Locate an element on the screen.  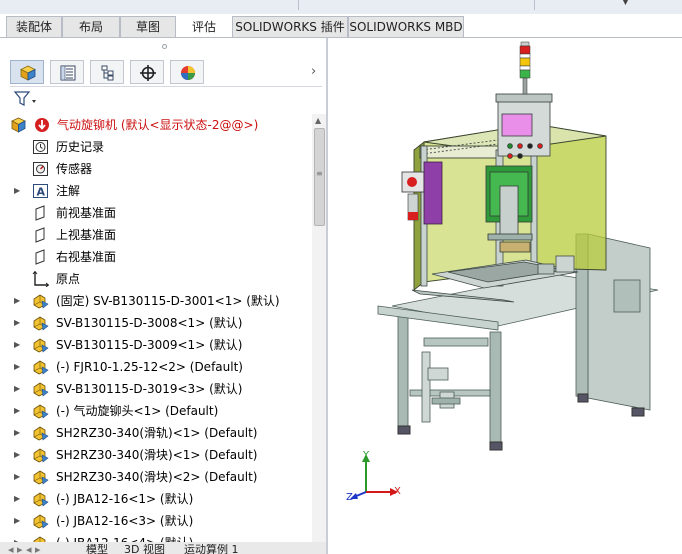
tree-item-label: 历史记录 is located at coordinates (80, 147).